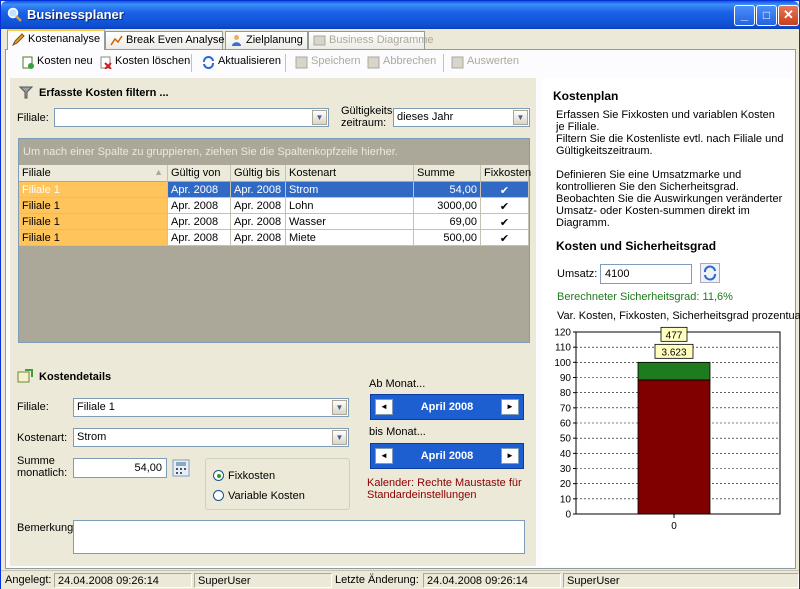 Image resolution: width=800 pixels, height=589 pixels. Describe the element at coordinates (28, 62) in the screenshot. I see `new-document-icon` at that location.